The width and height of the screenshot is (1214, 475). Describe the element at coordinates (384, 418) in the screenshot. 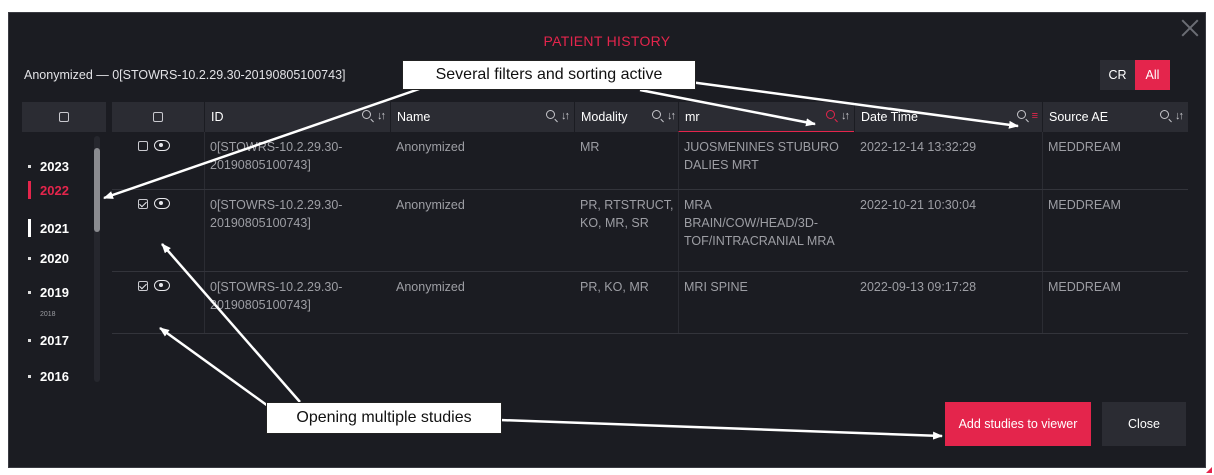

I see `annotation-multiple-studies: Opening multiple studies` at that location.